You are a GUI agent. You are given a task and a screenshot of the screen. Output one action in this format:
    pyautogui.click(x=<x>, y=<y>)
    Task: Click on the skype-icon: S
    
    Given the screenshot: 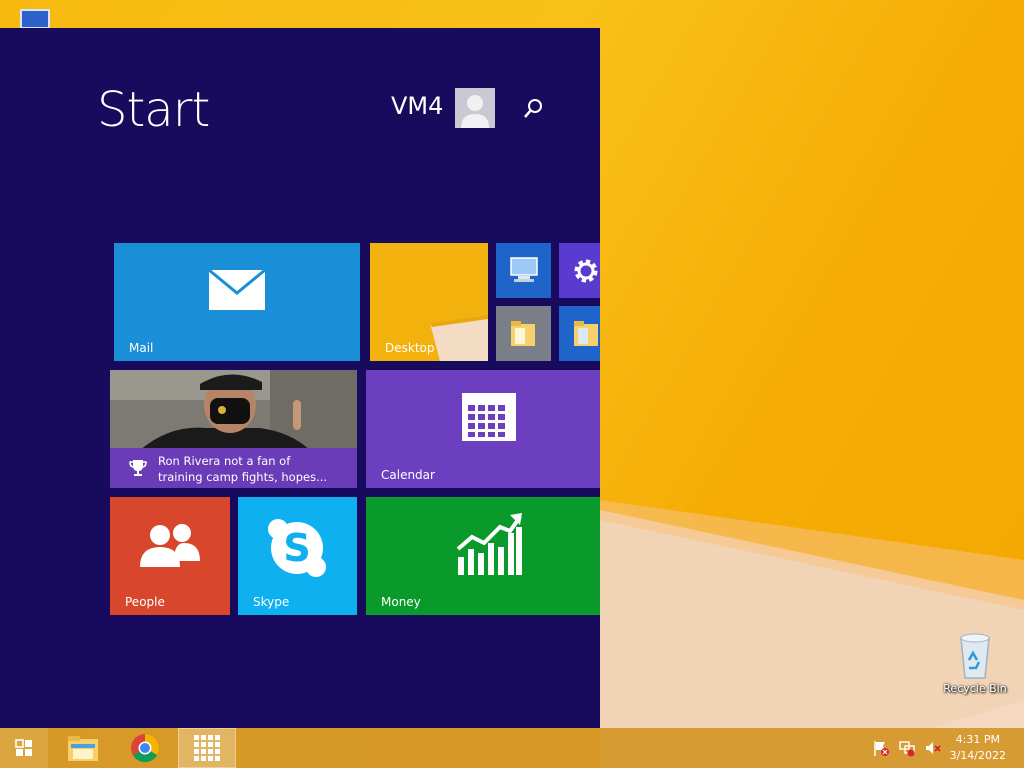 What is the action you would take?
    pyautogui.click(x=297, y=548)
    